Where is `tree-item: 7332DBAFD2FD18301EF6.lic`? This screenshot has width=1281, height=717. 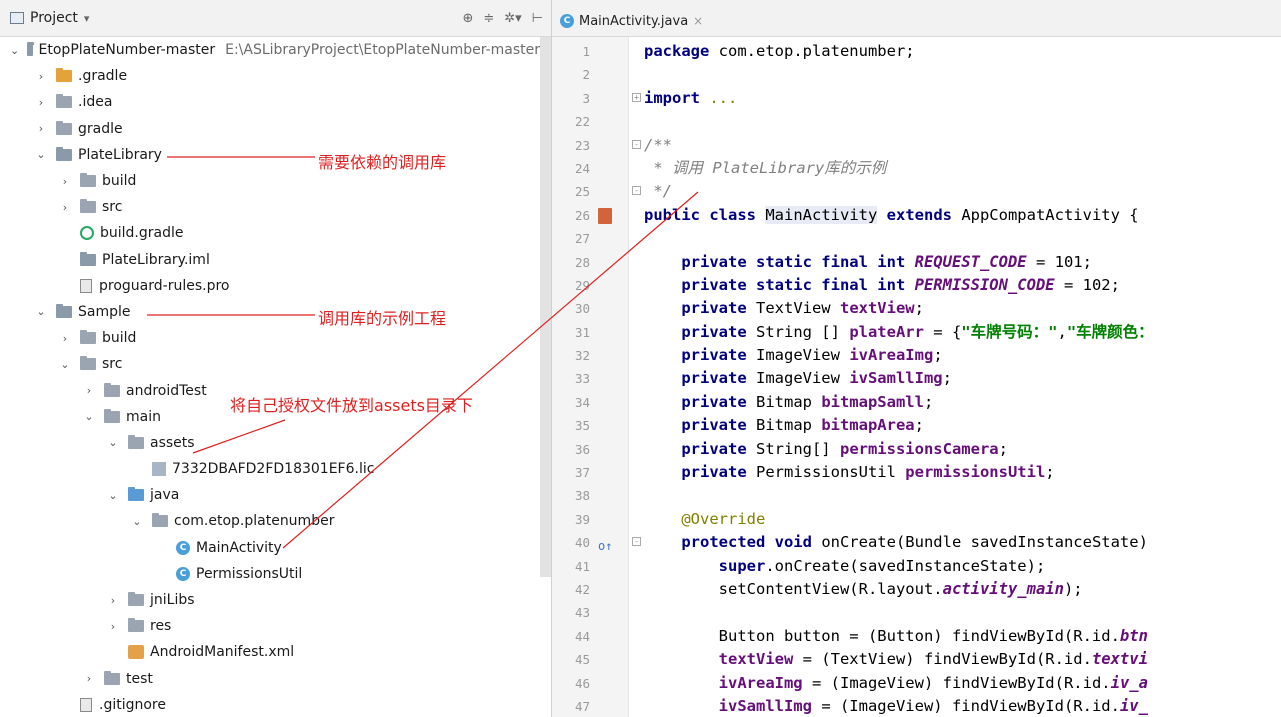 tree-item: 7332DBAFD2FD18301EF6.lic is located at coordinates (270, 469).